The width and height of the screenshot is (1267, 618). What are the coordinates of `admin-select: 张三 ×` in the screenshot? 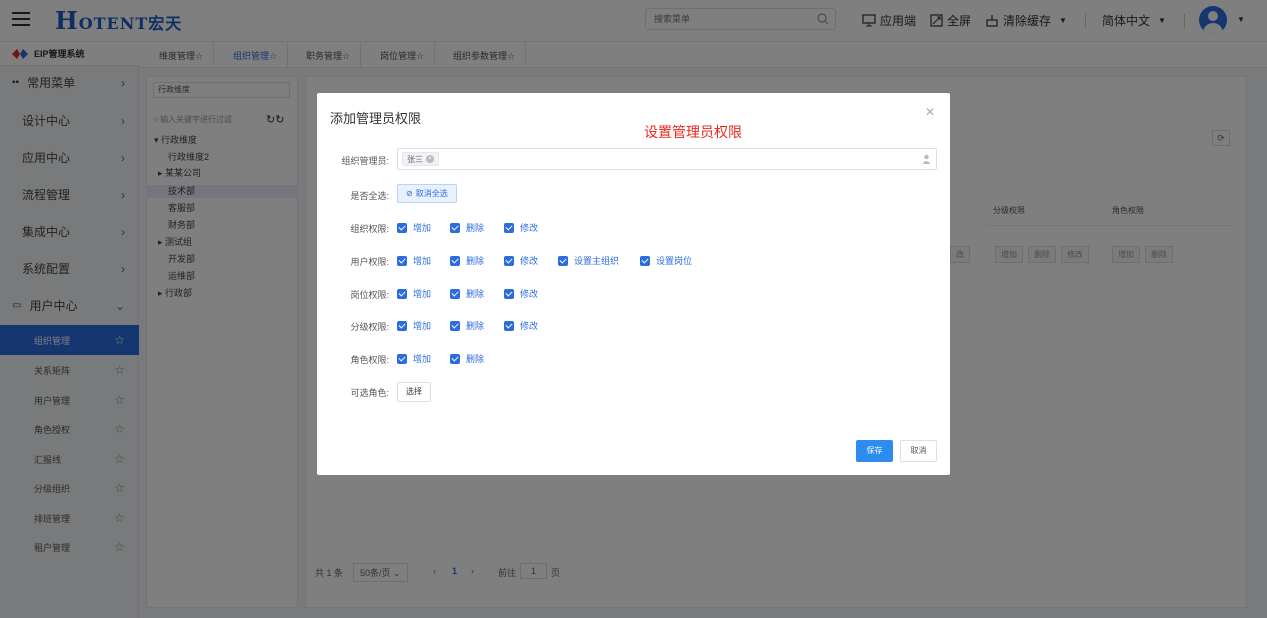 It's located at (667, 159).